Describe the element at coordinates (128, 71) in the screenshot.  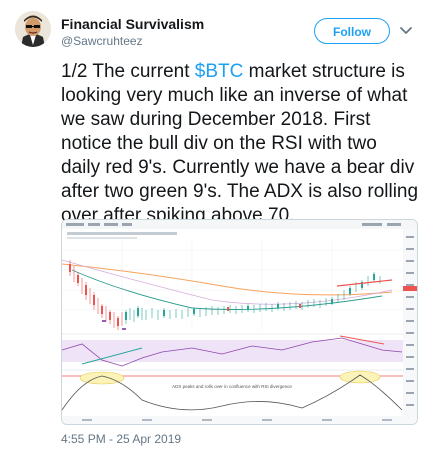
I see `tweet-text-pre: 1/2 The current` at that location.